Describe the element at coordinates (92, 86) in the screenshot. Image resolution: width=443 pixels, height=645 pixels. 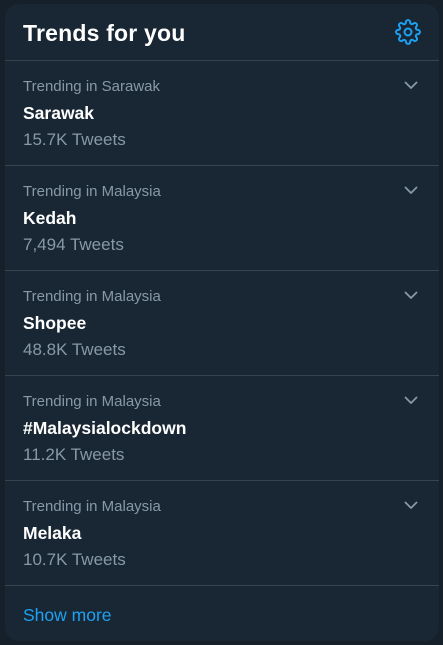
I see `trend-context: Trending in Sarawak` at that location.